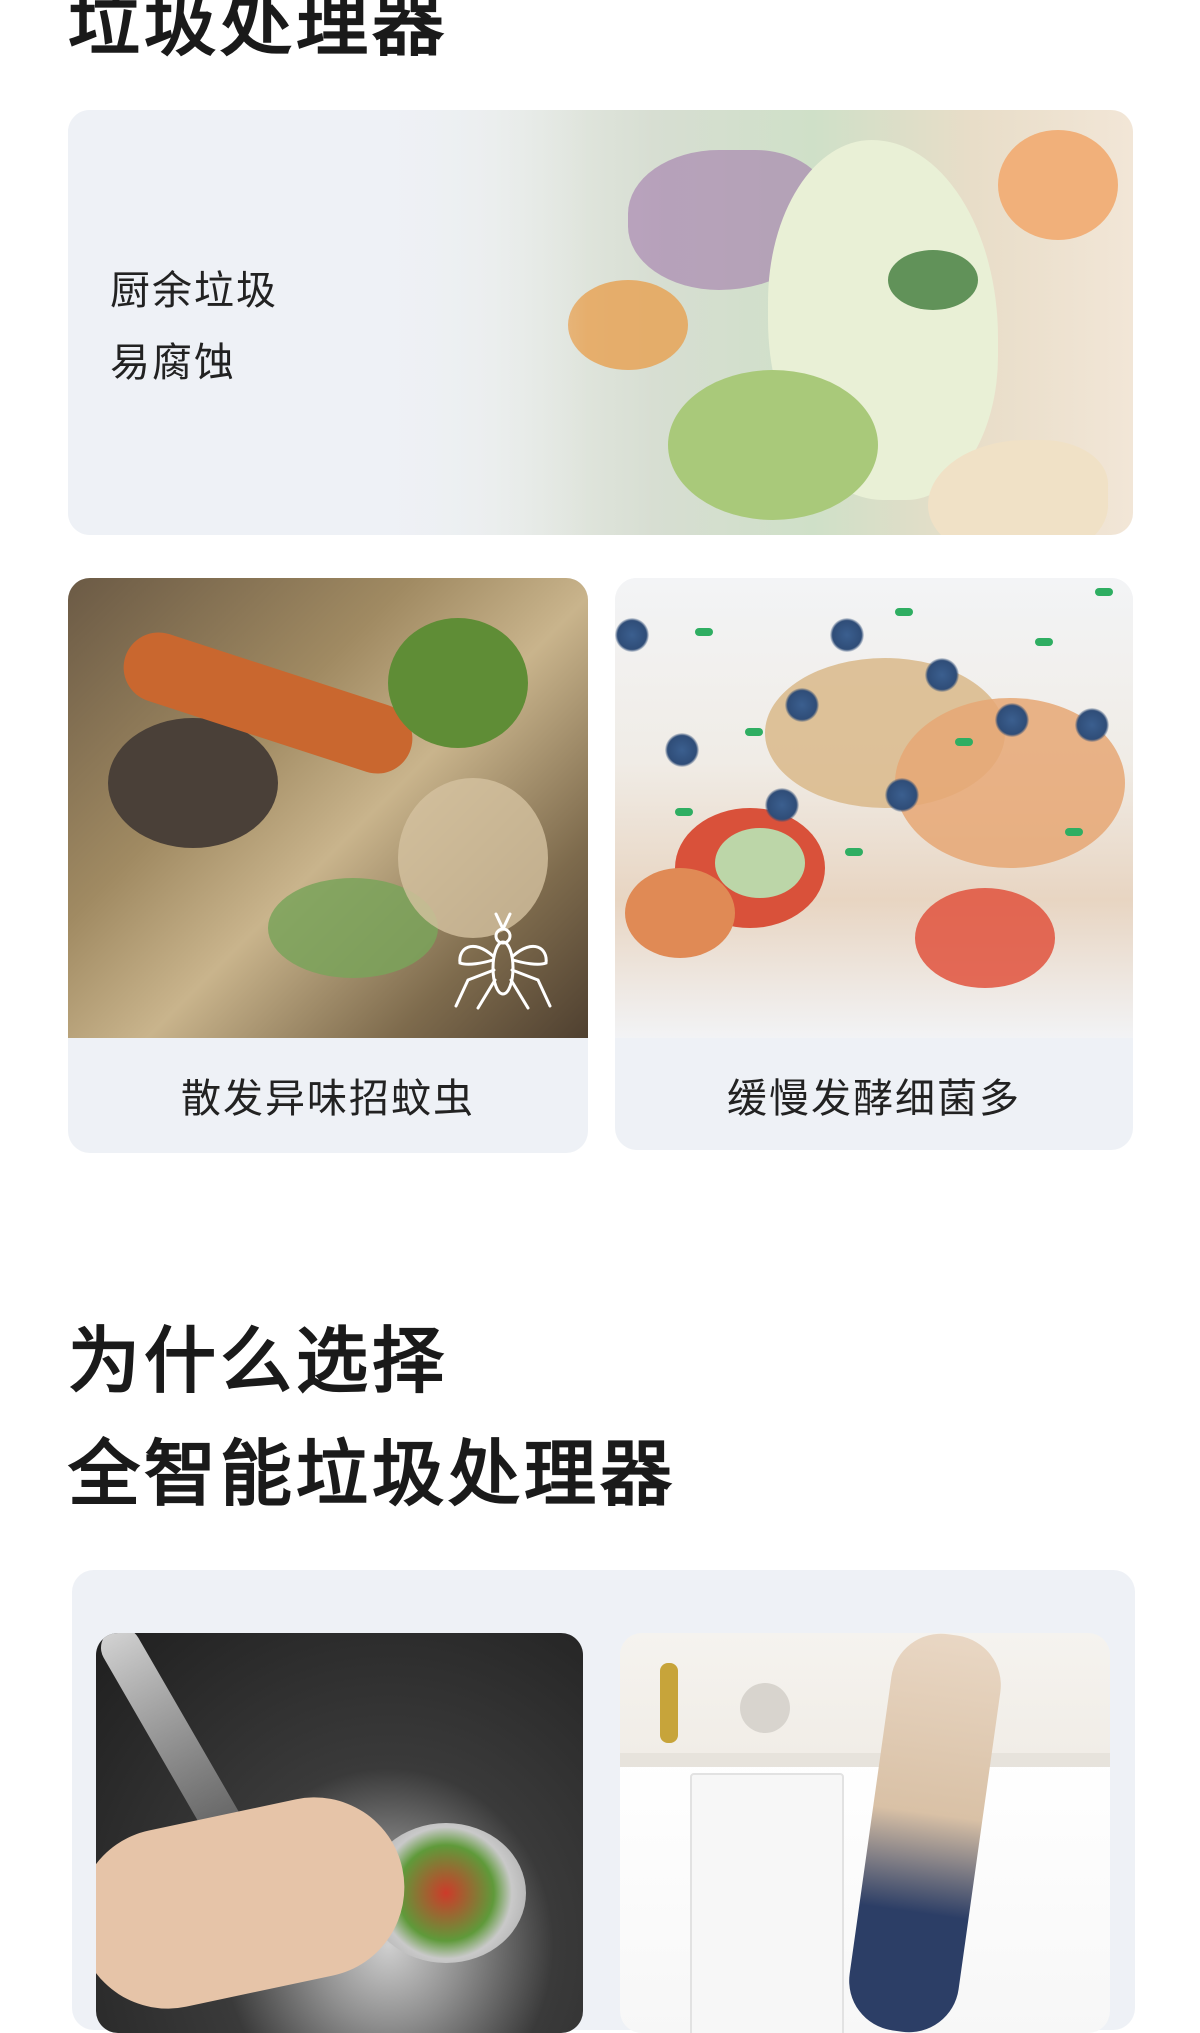 The image size is (1200, 2033). Describe the element at coordinates (503, 961) in the screenshot. I see `mosquito-icon` at that location.